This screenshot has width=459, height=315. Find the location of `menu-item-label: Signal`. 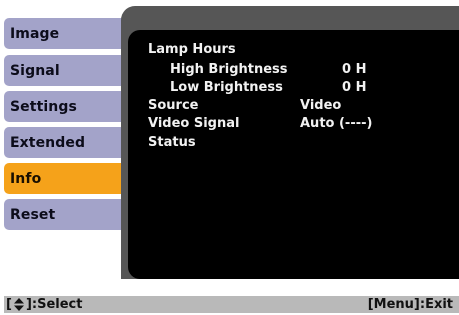

menu-item-label: Signal is located at coordinates (35, 70).